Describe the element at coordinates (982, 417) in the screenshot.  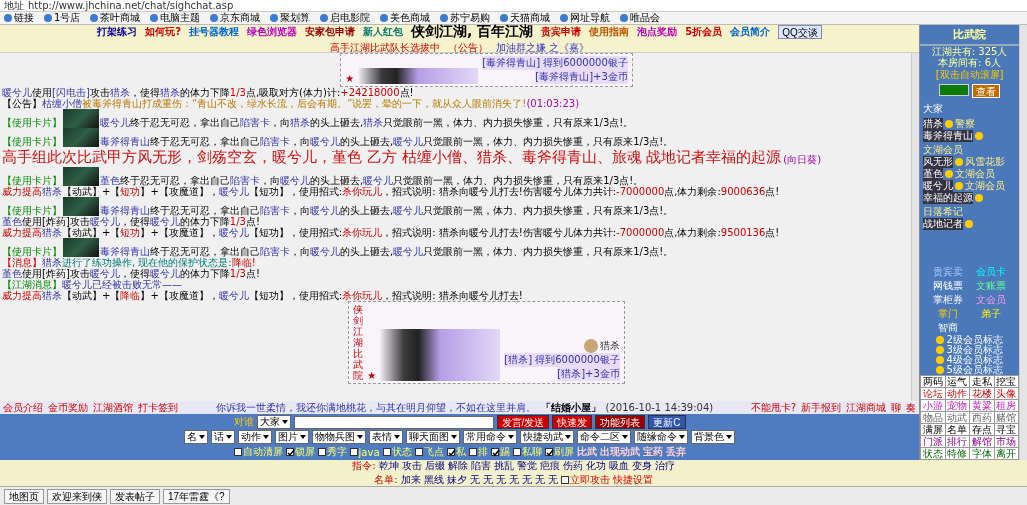
I see `command-link: 西药` at that location.